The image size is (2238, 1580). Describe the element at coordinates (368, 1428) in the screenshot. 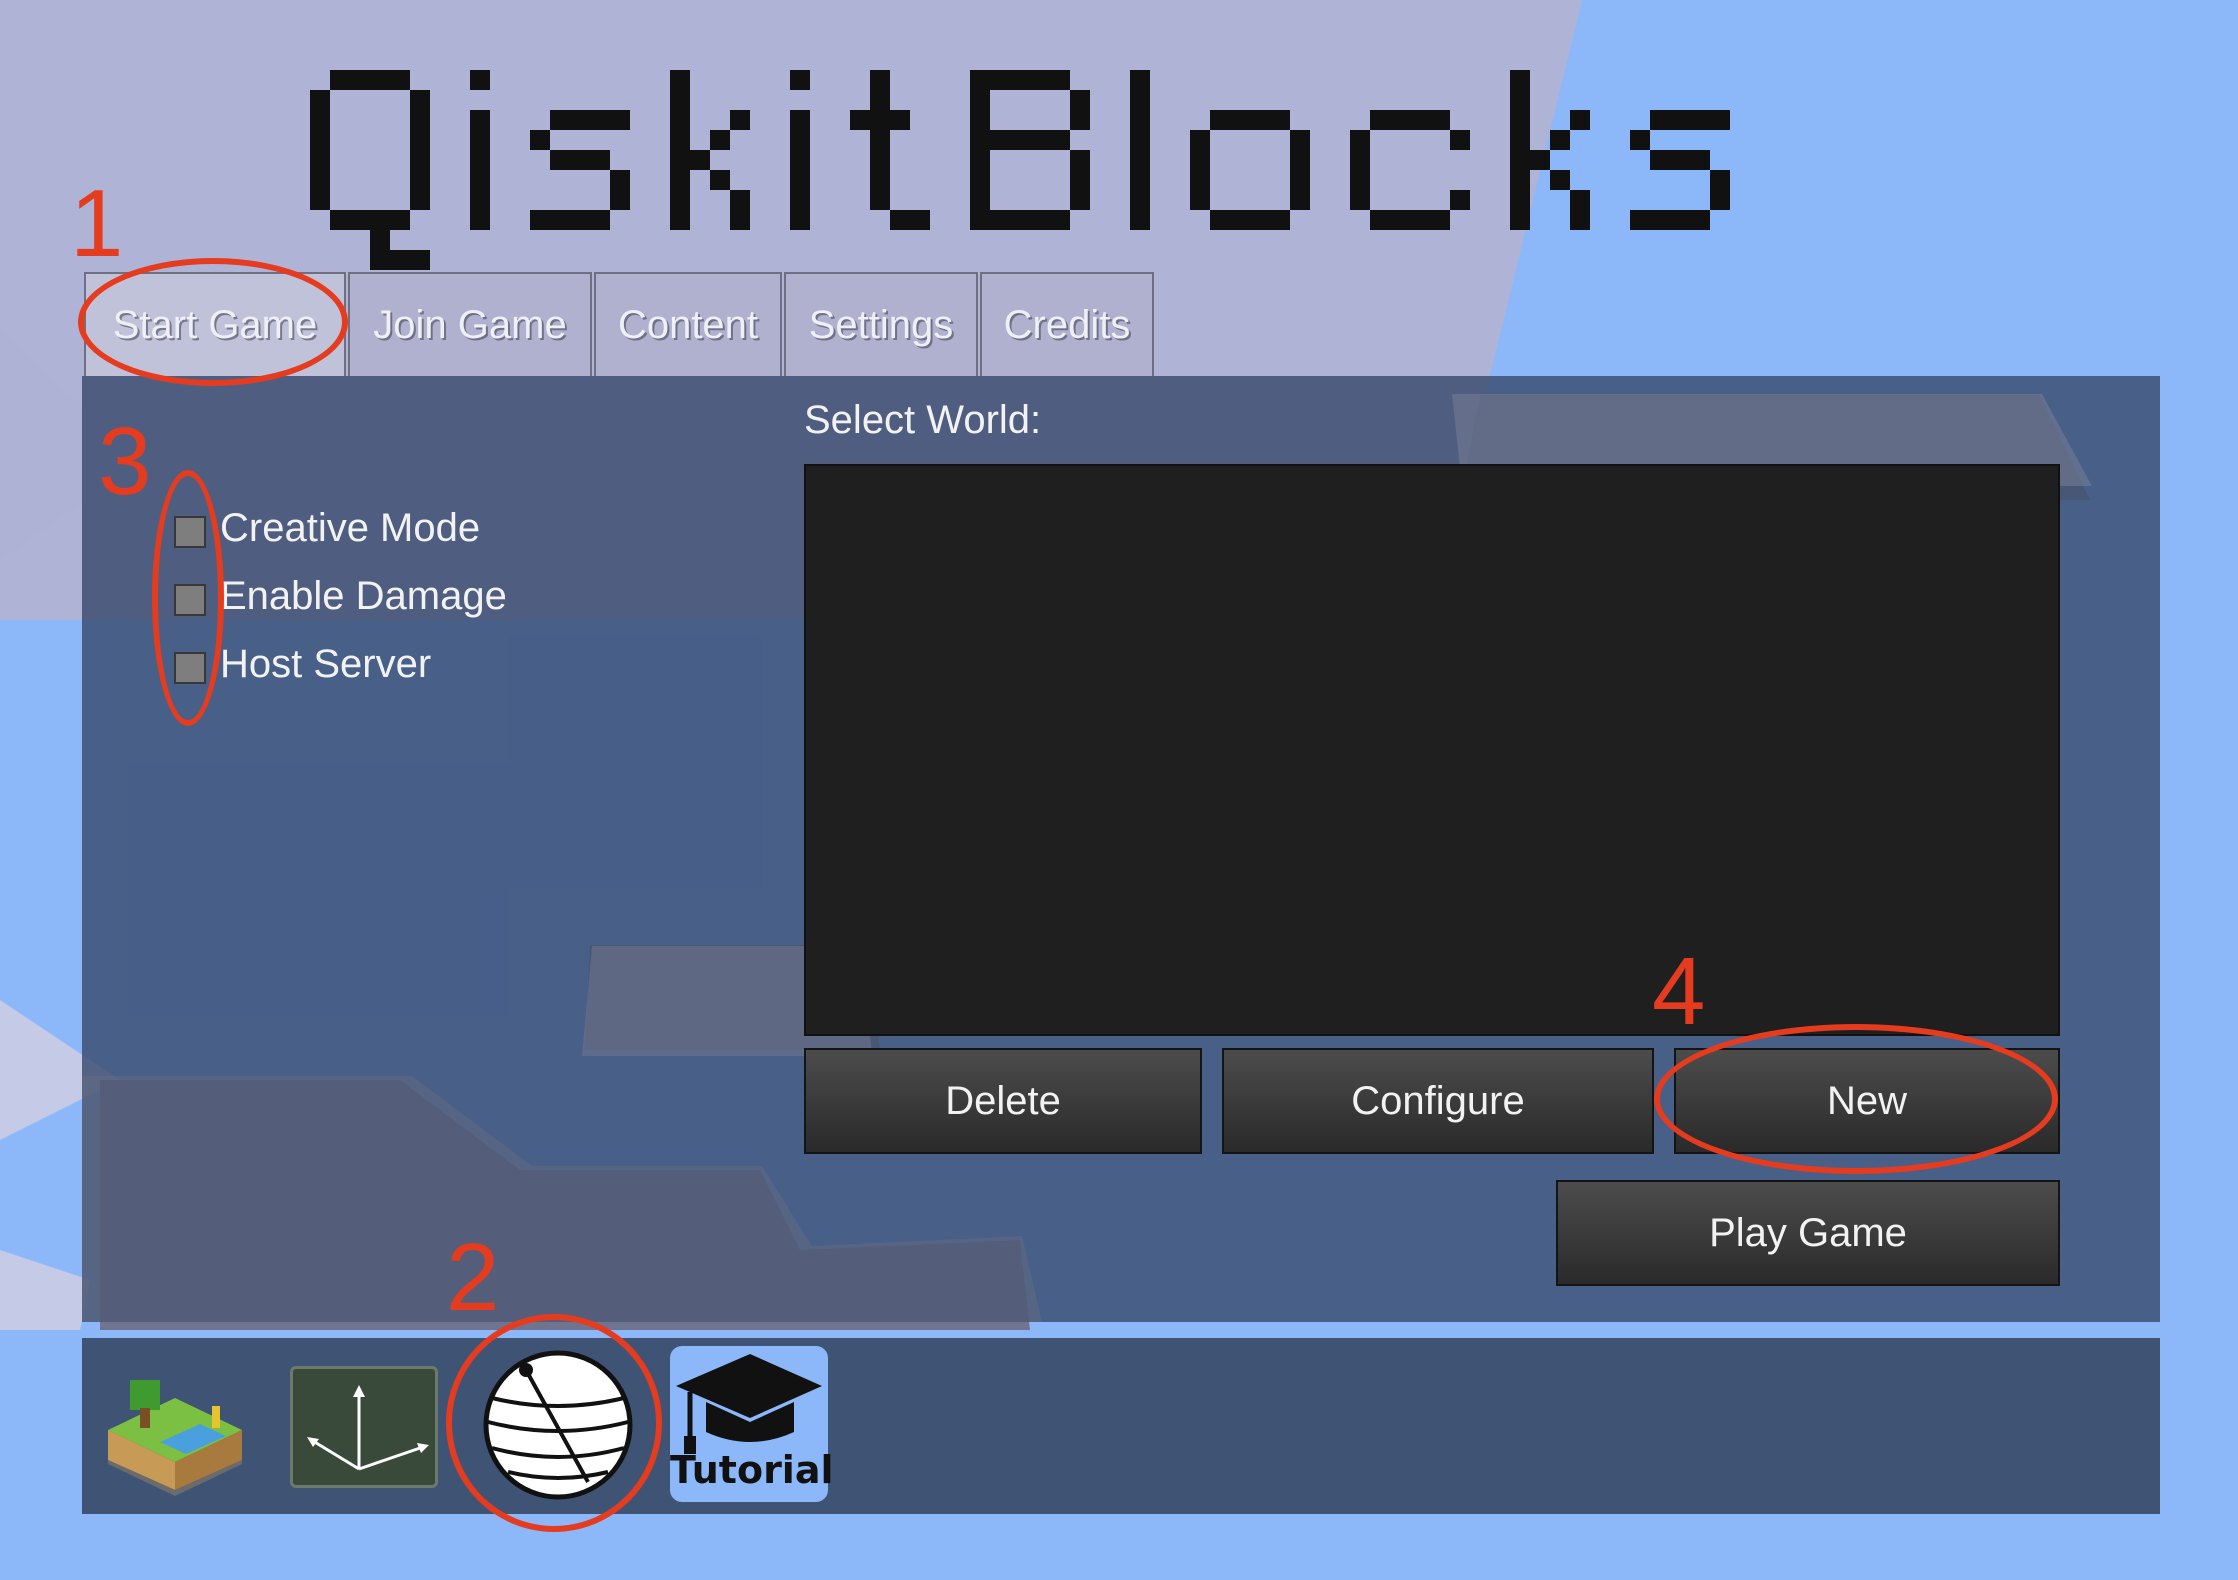

I see `axes-icon` at that location.